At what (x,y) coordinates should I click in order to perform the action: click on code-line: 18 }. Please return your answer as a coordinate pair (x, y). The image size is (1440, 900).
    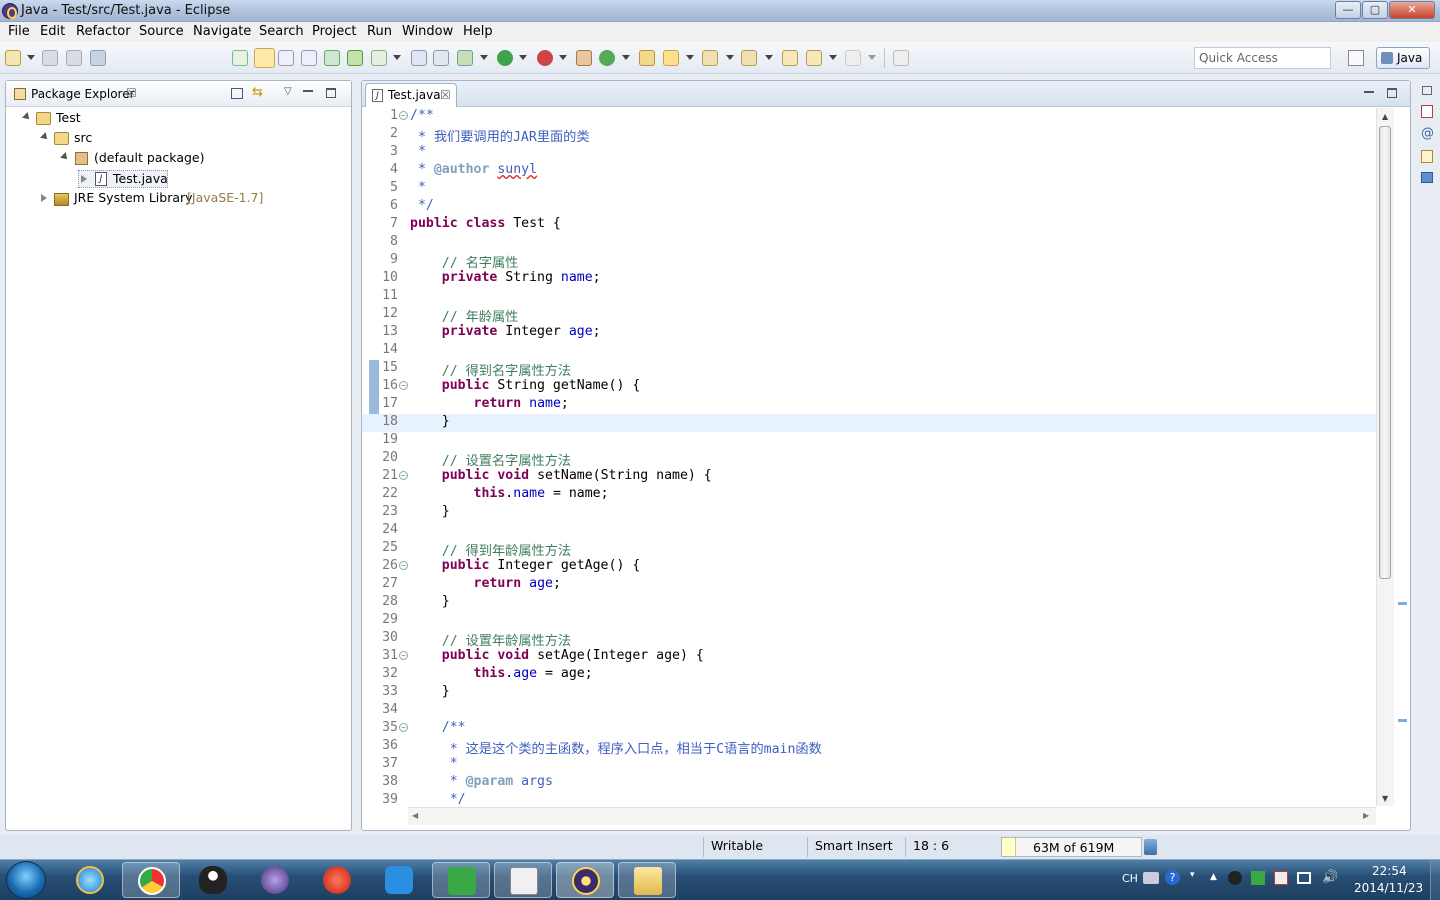
    Looking at the image, I should click on (869, 423).